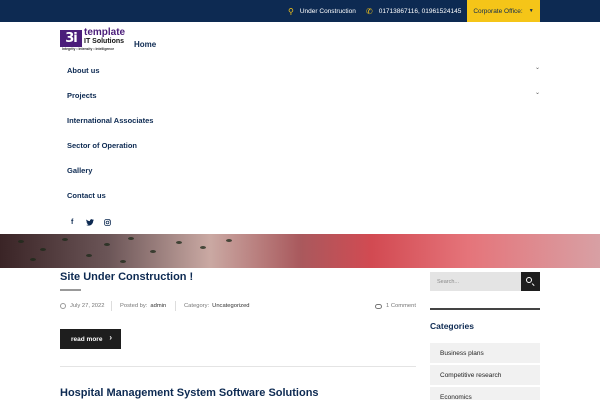  What do you see at coordinates (134, 306) in the screenshot?
I see `posted-by-label: Posted by:` at bounding box center [134, 306].